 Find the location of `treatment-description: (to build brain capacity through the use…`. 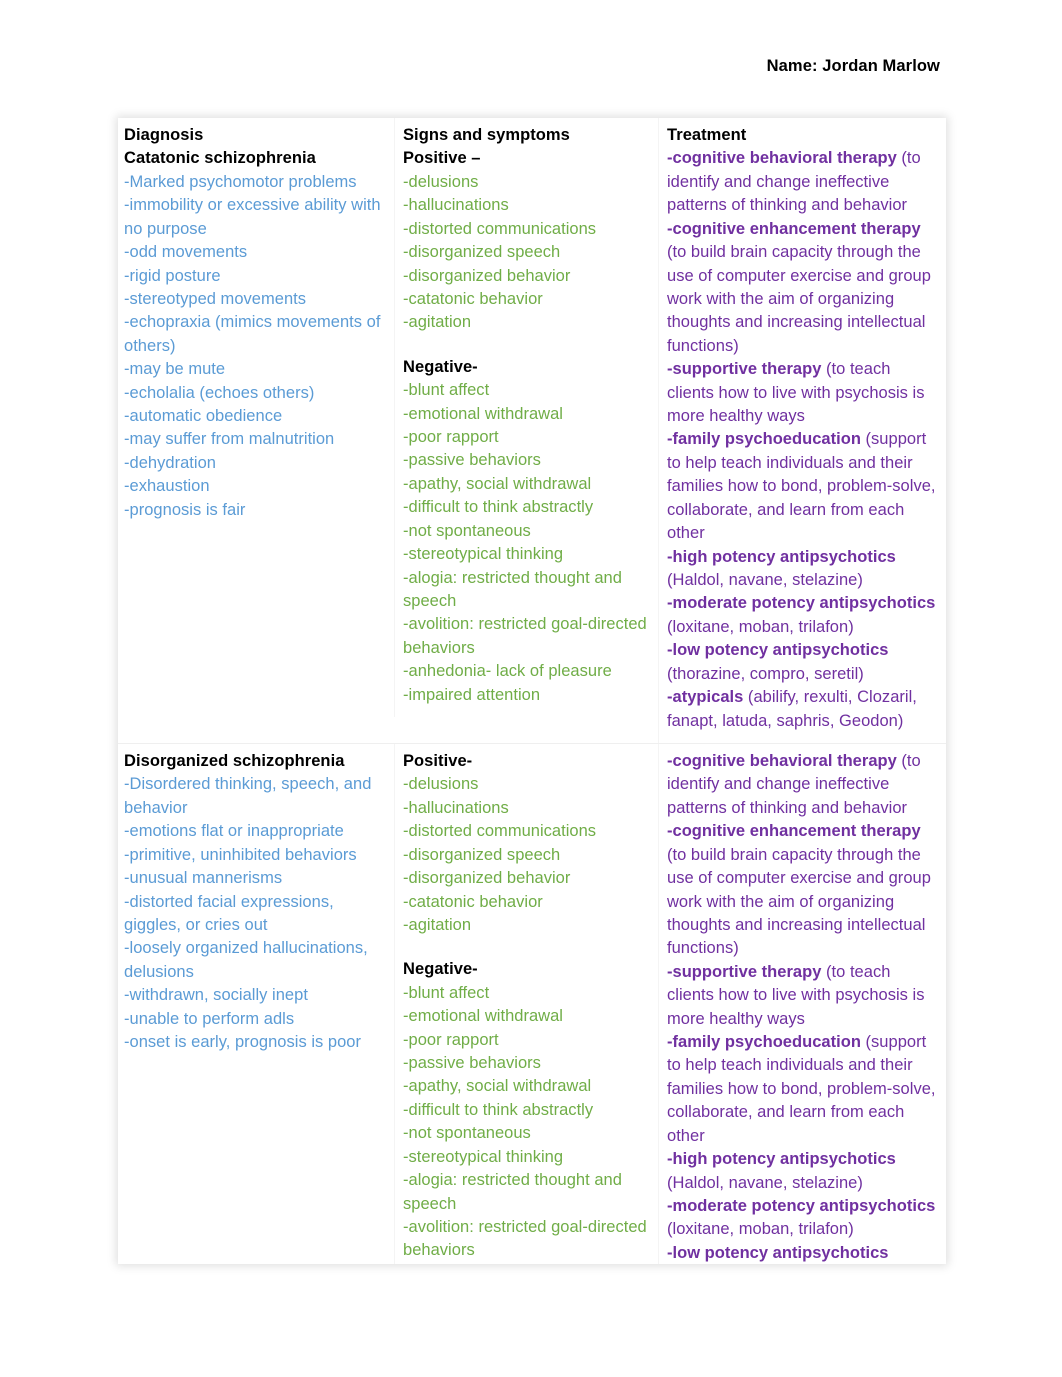

treatment-description: (to build brain capacity through the use… is located at coordinates (799, 299).